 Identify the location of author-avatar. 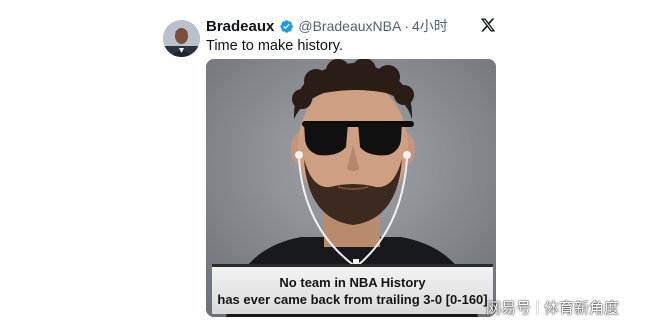
(181, 38).